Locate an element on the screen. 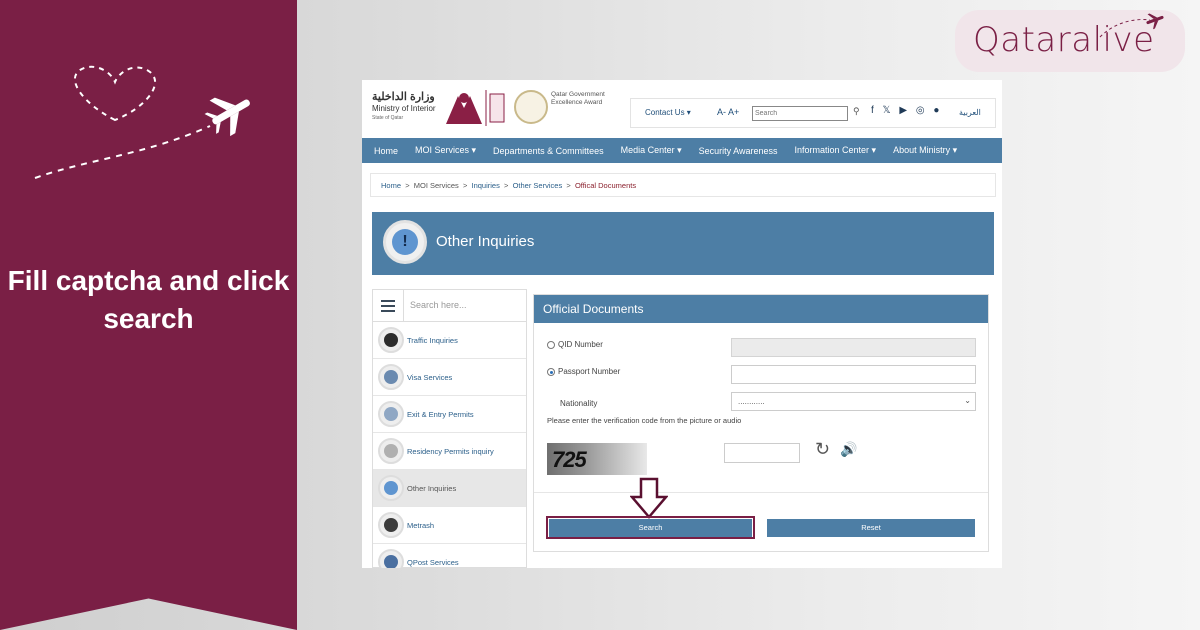 The image size is (1200, 630). passport-radio is located at coordinates (551, 372).